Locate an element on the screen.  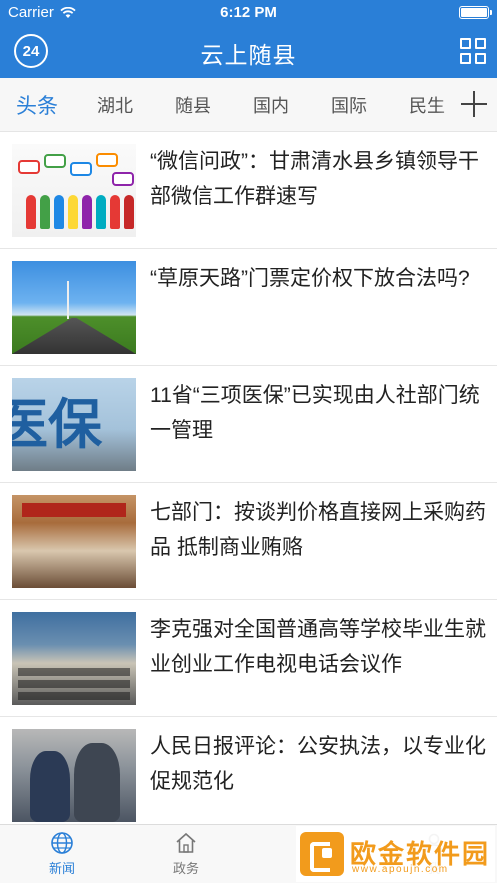
channel-tabs: 头条 湖北 随县 国内 国际 民生 is located at coordinates (248, 105).